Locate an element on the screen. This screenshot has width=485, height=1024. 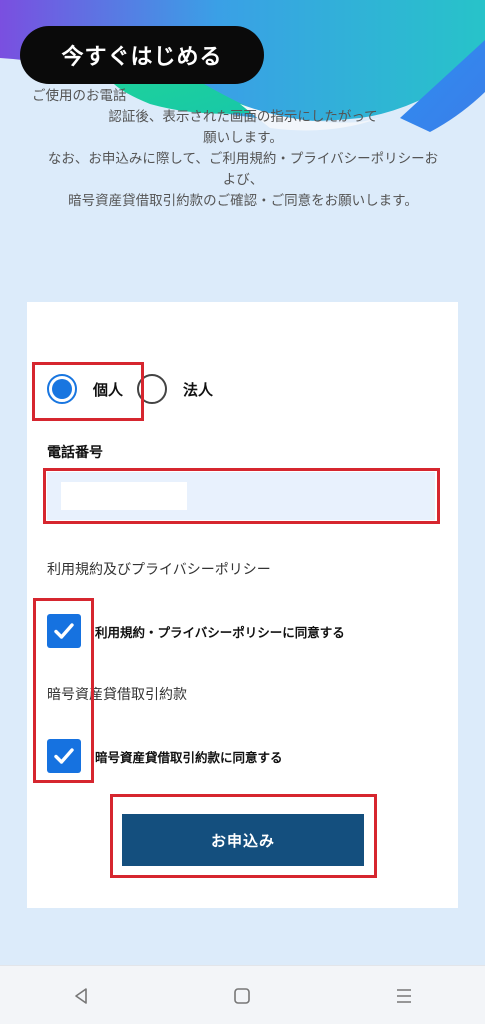
home-button is located at coordinates (242, 996).